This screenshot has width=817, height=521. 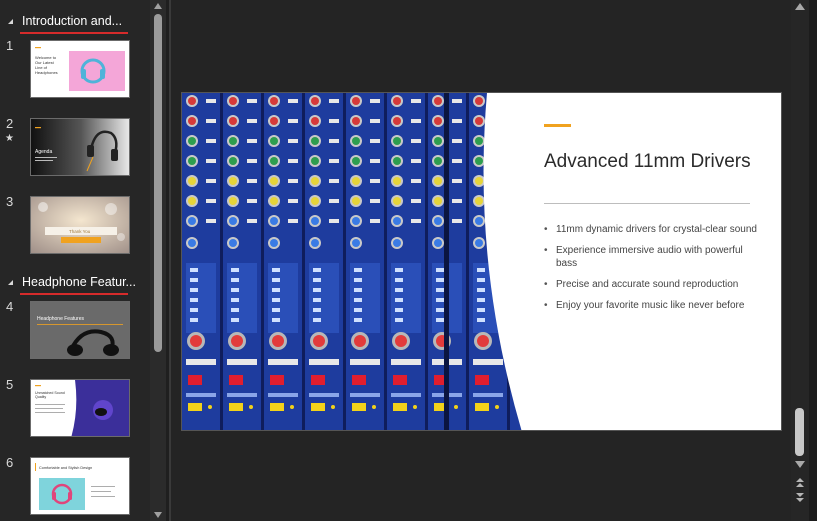 What do you see at coordinates (647, 203) in the screenshot?
I see `title-divider` at bounding box center [647, 203].